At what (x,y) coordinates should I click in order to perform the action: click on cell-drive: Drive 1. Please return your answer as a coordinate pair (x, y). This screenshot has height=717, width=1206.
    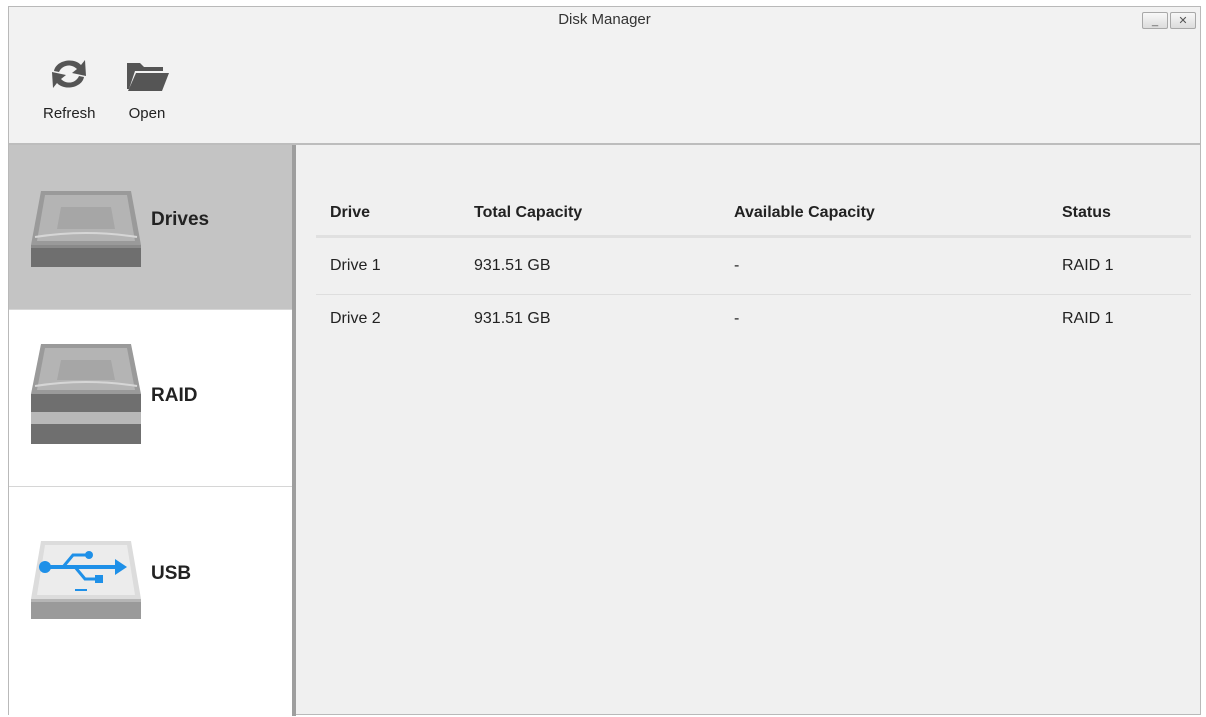
    Looking at the image, I should click on (388, 265).